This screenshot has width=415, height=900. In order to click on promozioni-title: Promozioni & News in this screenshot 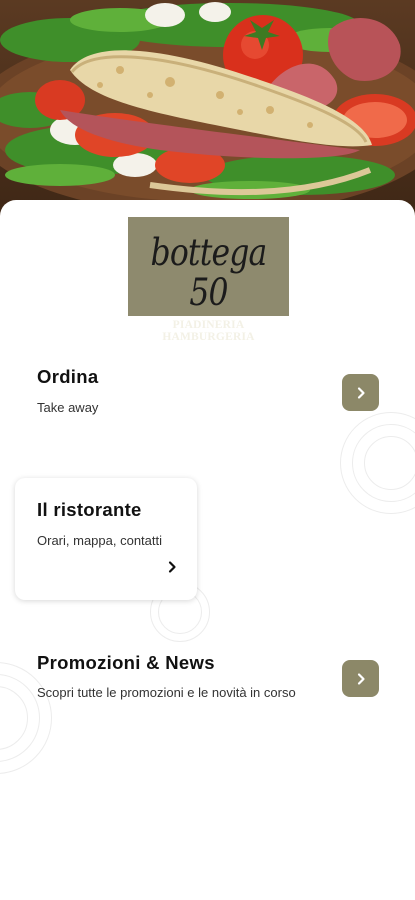, I will do `click(126, 663)`.